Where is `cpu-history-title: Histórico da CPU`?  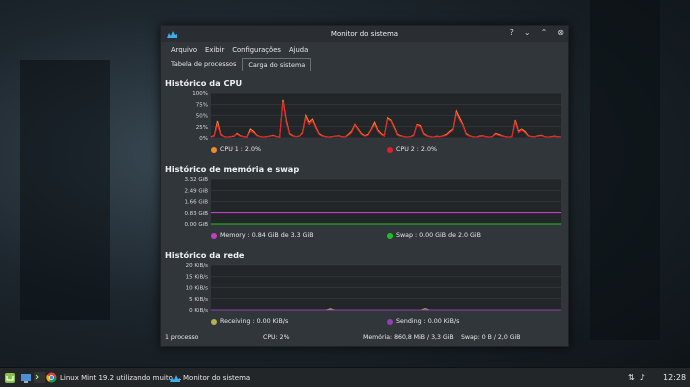
cpu-history-title: Histórico da CPU is located at coordinates (204, 83).